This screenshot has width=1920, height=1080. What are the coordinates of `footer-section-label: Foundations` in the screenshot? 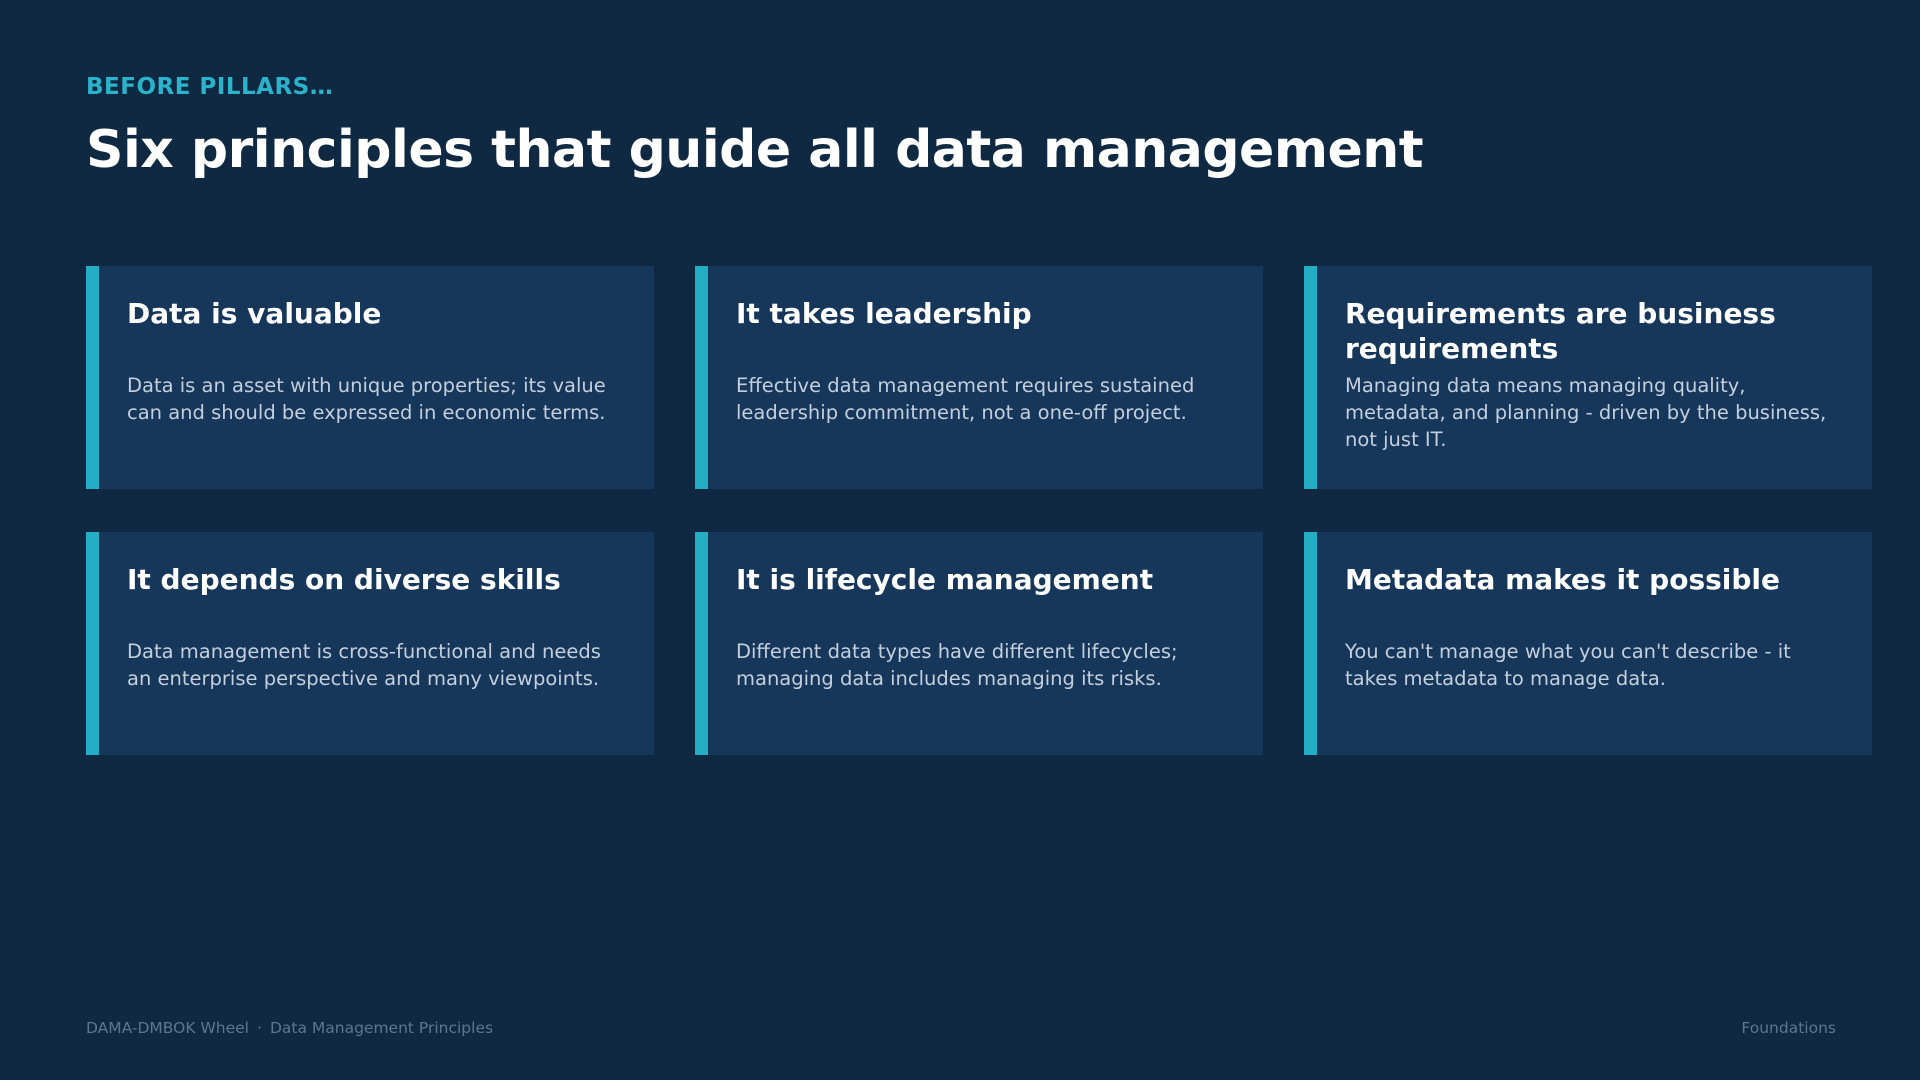 It's located at (1788, 1028).